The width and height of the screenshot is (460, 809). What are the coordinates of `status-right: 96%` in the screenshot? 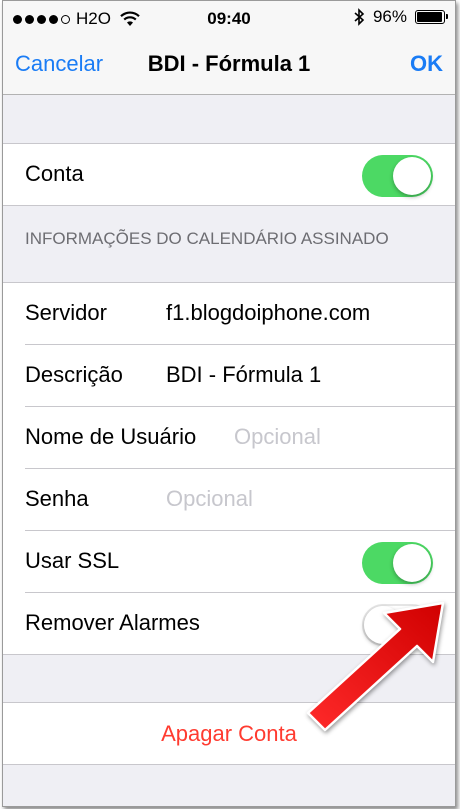 It's located at (400, 17).